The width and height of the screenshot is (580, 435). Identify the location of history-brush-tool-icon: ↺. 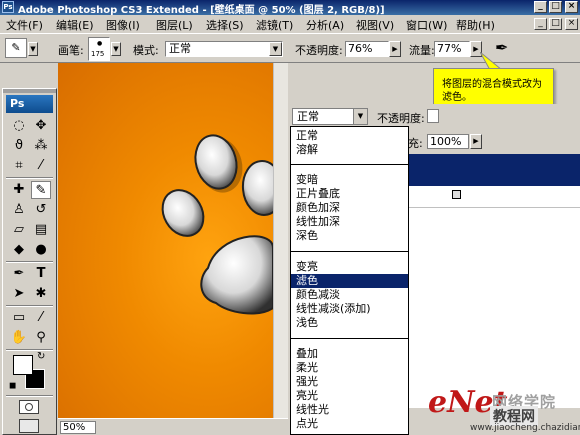
(41, 210).